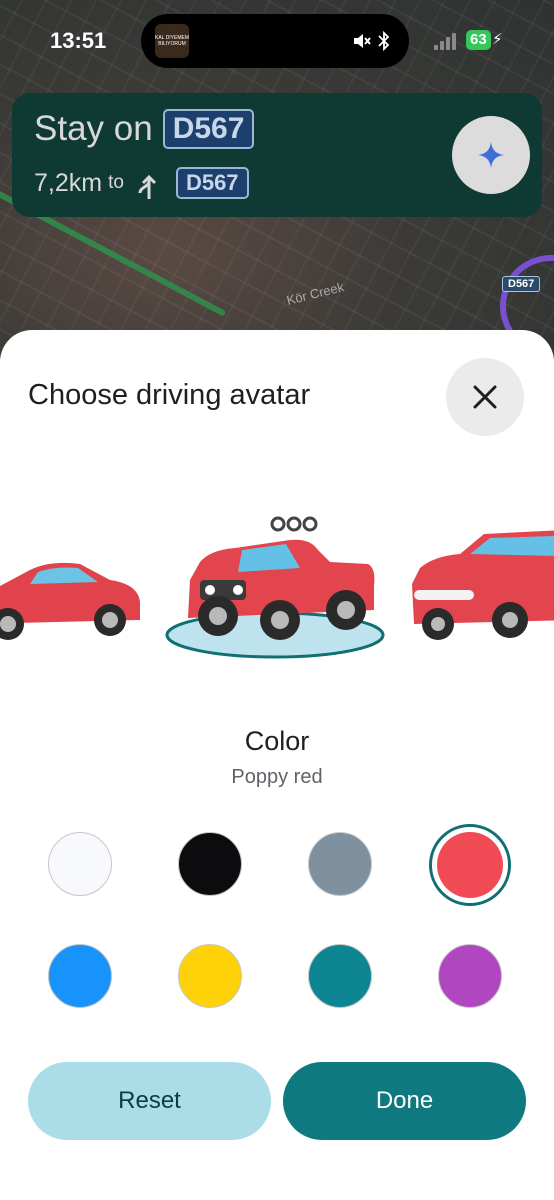  Describe the element at coordinates (479, 585) in the screenshot. I see `avatar-suv` at that location.